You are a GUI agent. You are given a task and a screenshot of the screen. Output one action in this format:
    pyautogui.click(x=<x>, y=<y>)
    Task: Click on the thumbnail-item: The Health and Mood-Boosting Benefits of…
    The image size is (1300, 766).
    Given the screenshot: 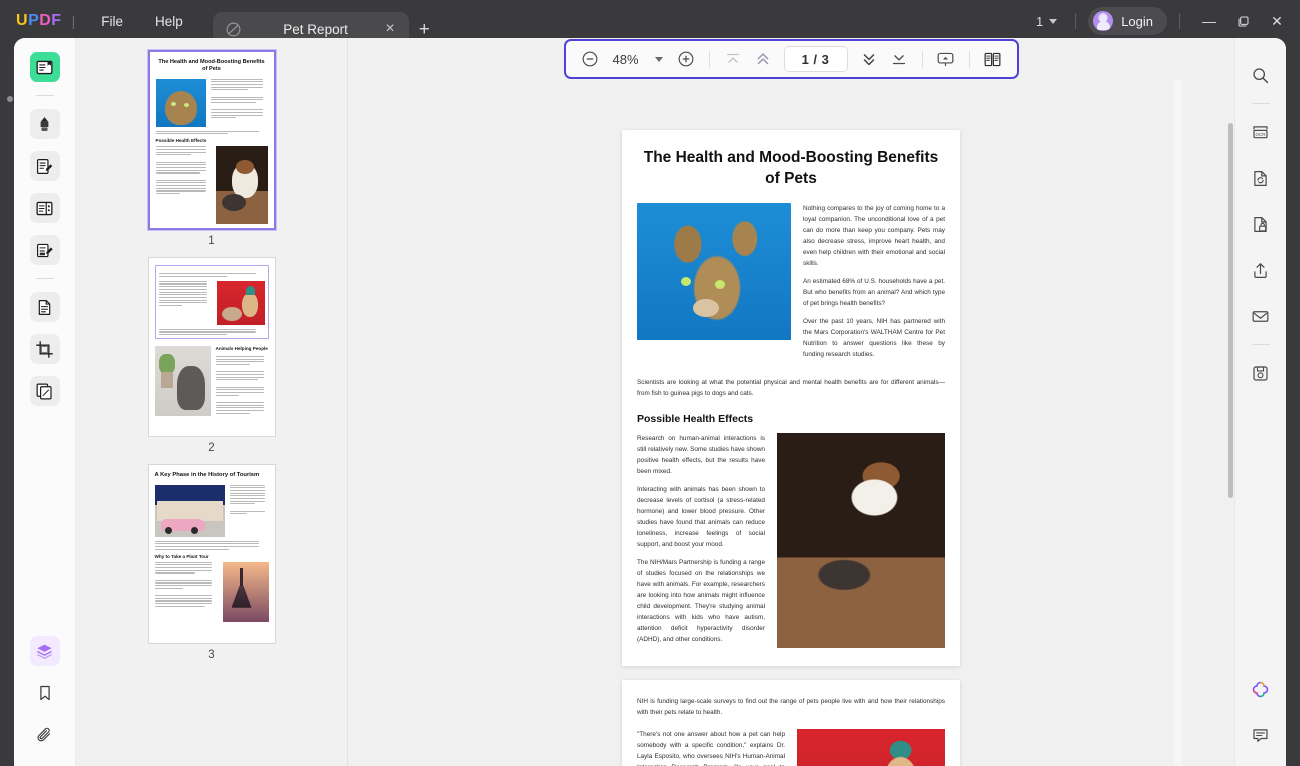 What is the action you would take?
    pyautogui.click(x=211, y=148)
    